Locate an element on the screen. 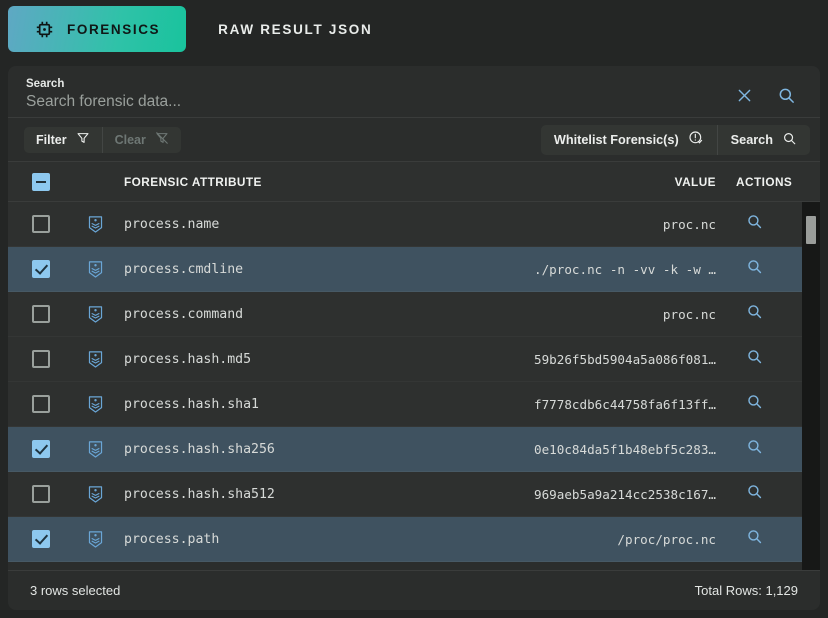  search-label: Search is located at coordinates (45, 84).